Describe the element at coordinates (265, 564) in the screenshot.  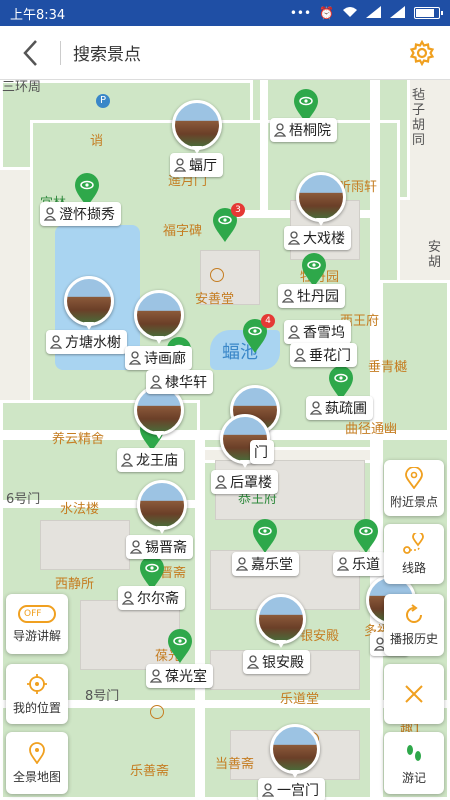
I see `poi-label: 嘉乐堂` at that location.